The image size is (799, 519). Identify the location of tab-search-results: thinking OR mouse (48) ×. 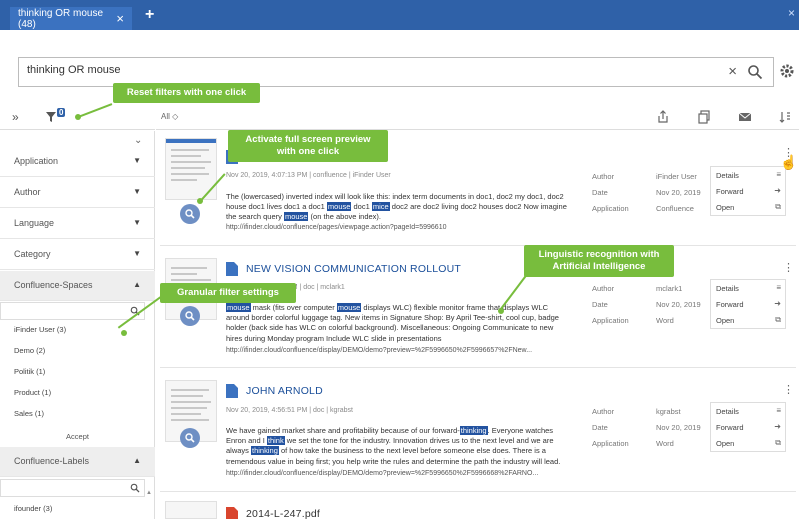
(71, 18).